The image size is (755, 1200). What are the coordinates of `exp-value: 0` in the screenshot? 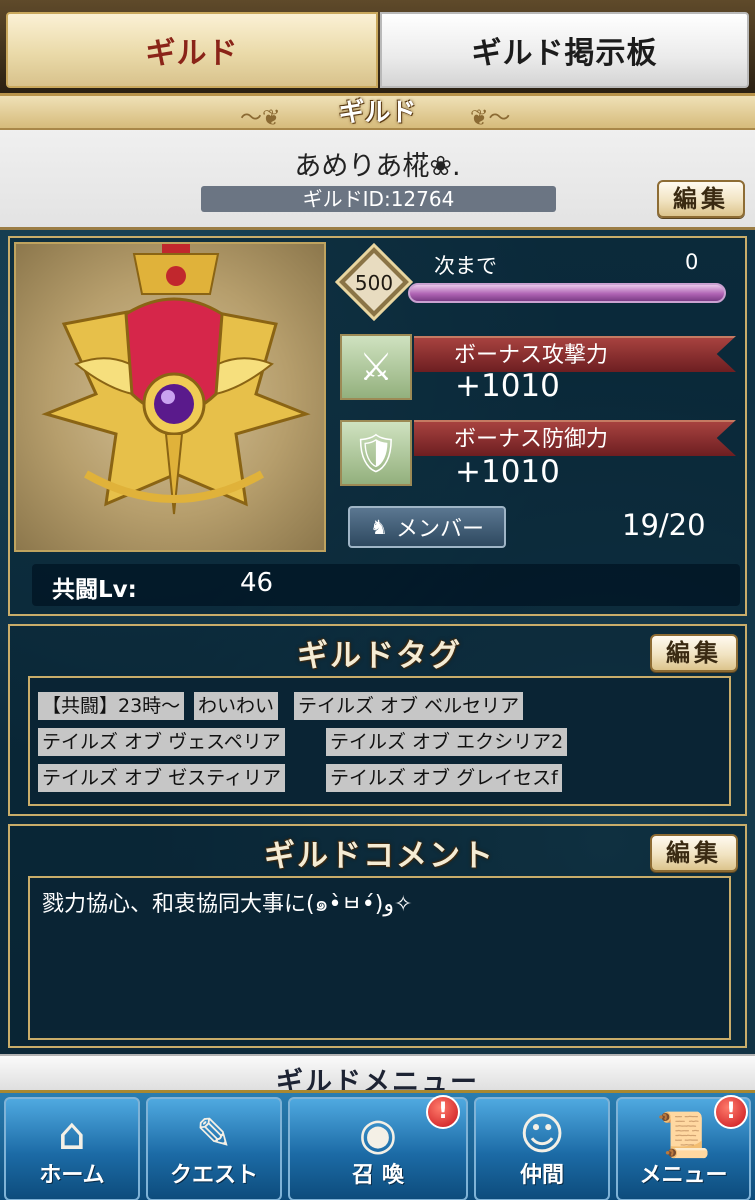 It's located at (692, 262).